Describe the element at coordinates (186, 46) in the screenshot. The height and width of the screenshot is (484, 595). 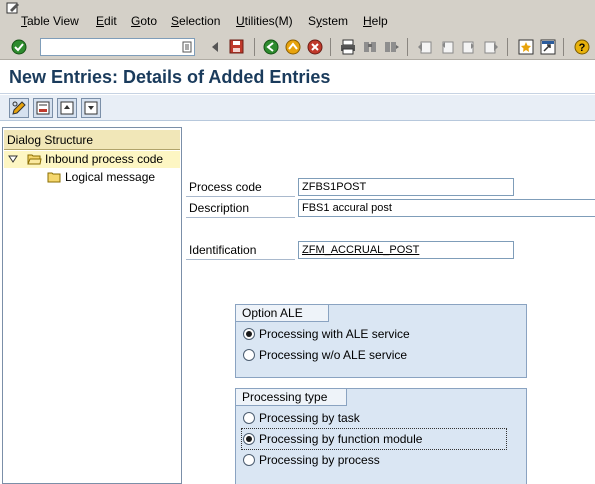
I see `command-history-icon` at that location.